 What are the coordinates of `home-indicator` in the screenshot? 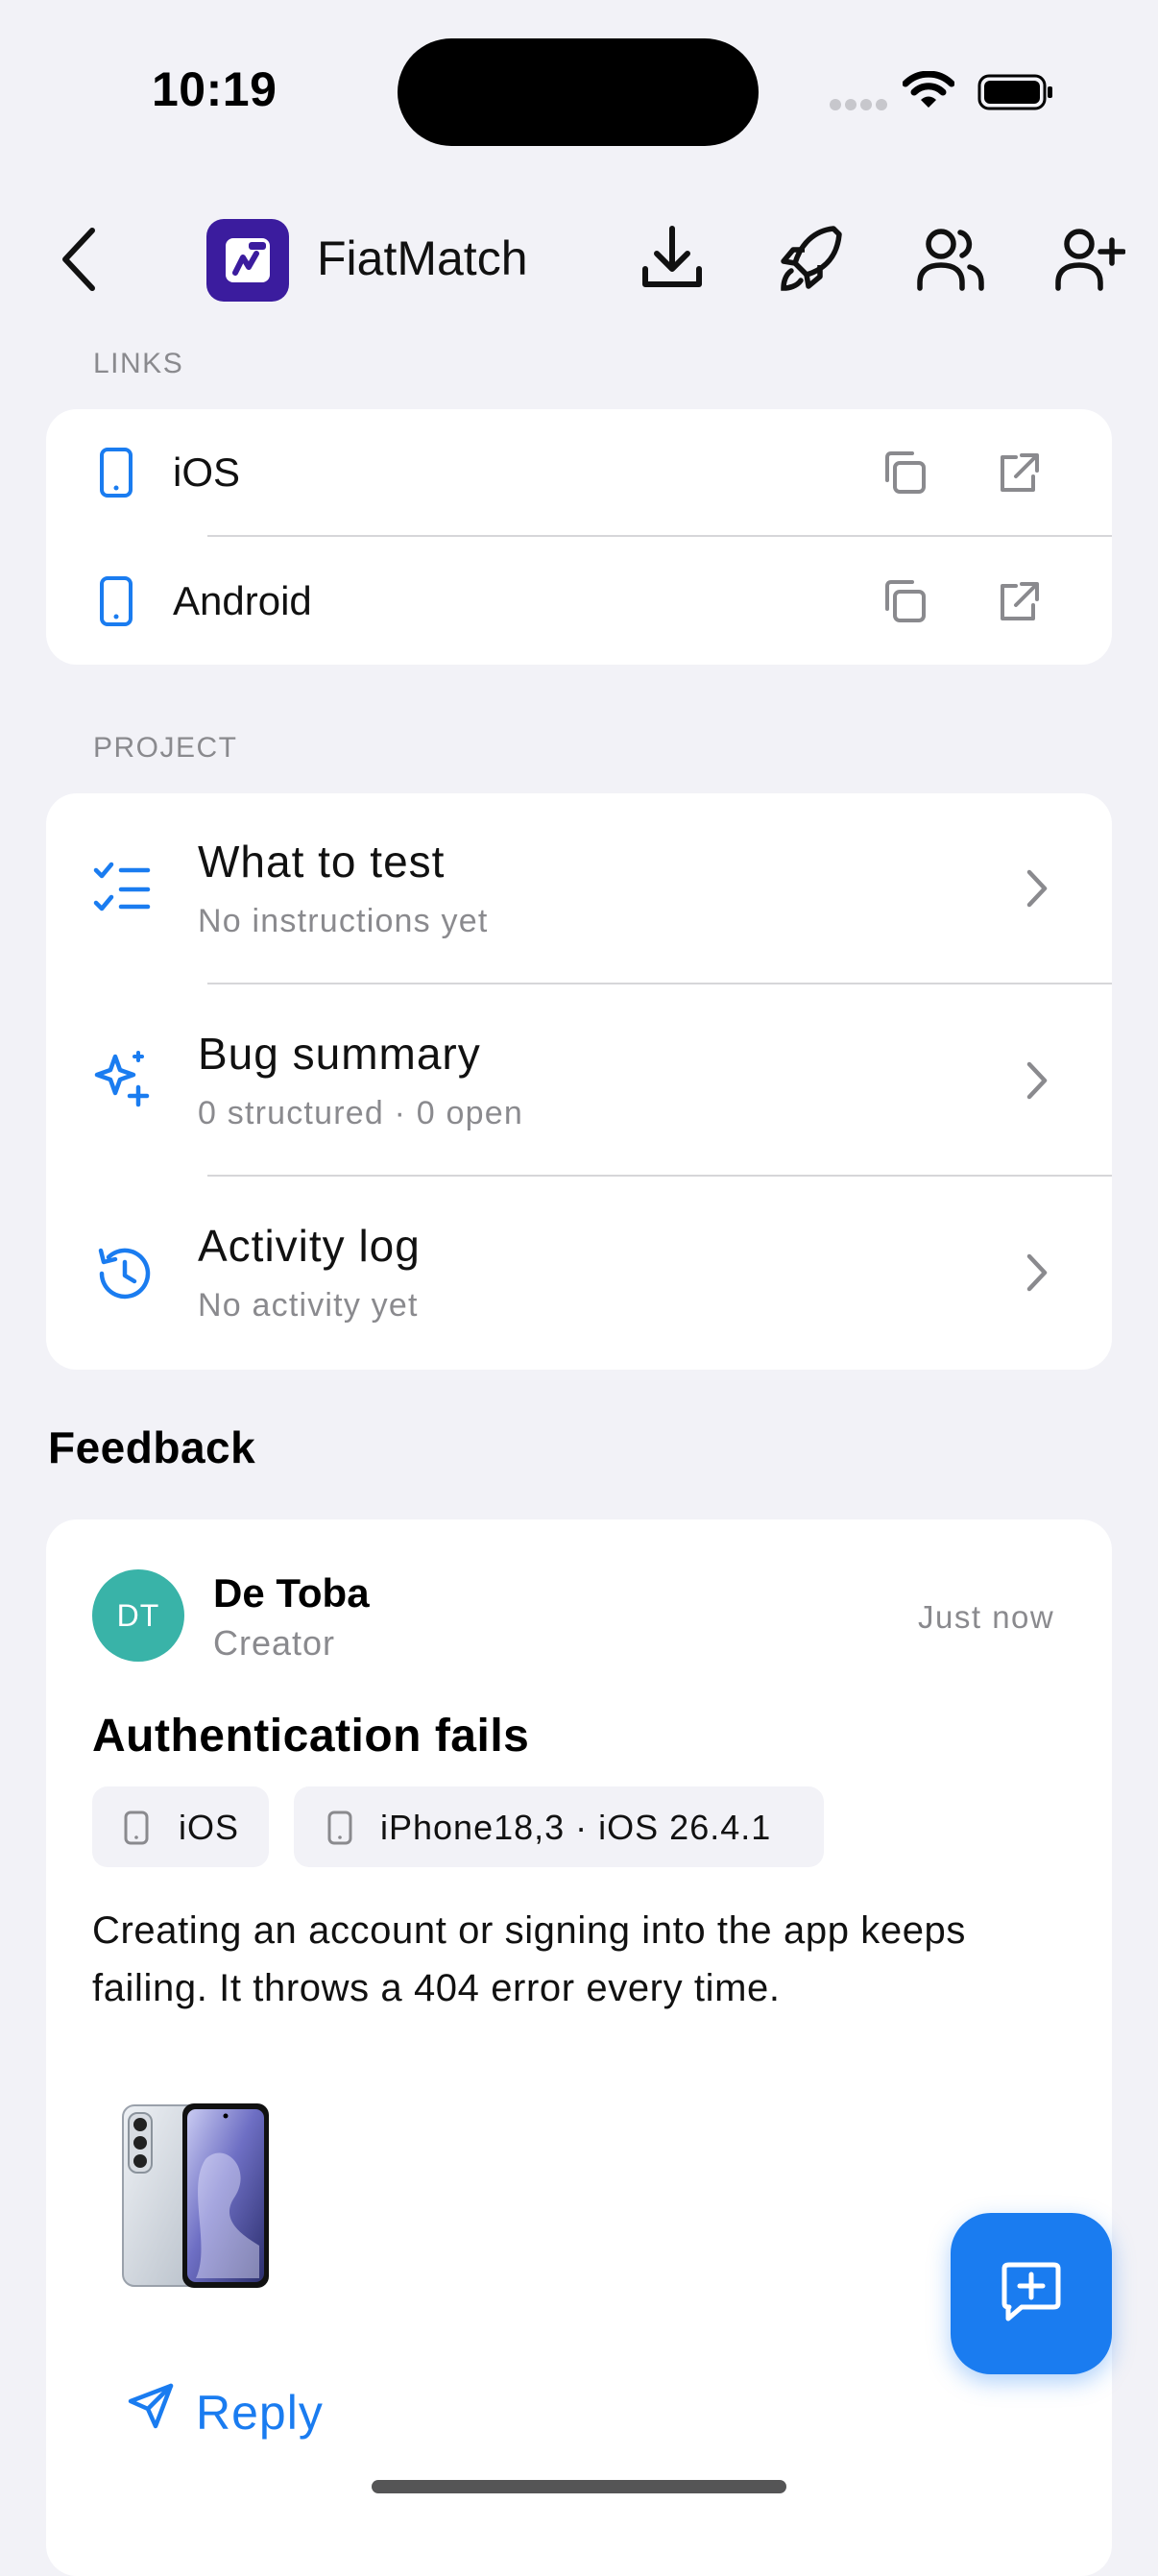 It's located at (579, 2486).